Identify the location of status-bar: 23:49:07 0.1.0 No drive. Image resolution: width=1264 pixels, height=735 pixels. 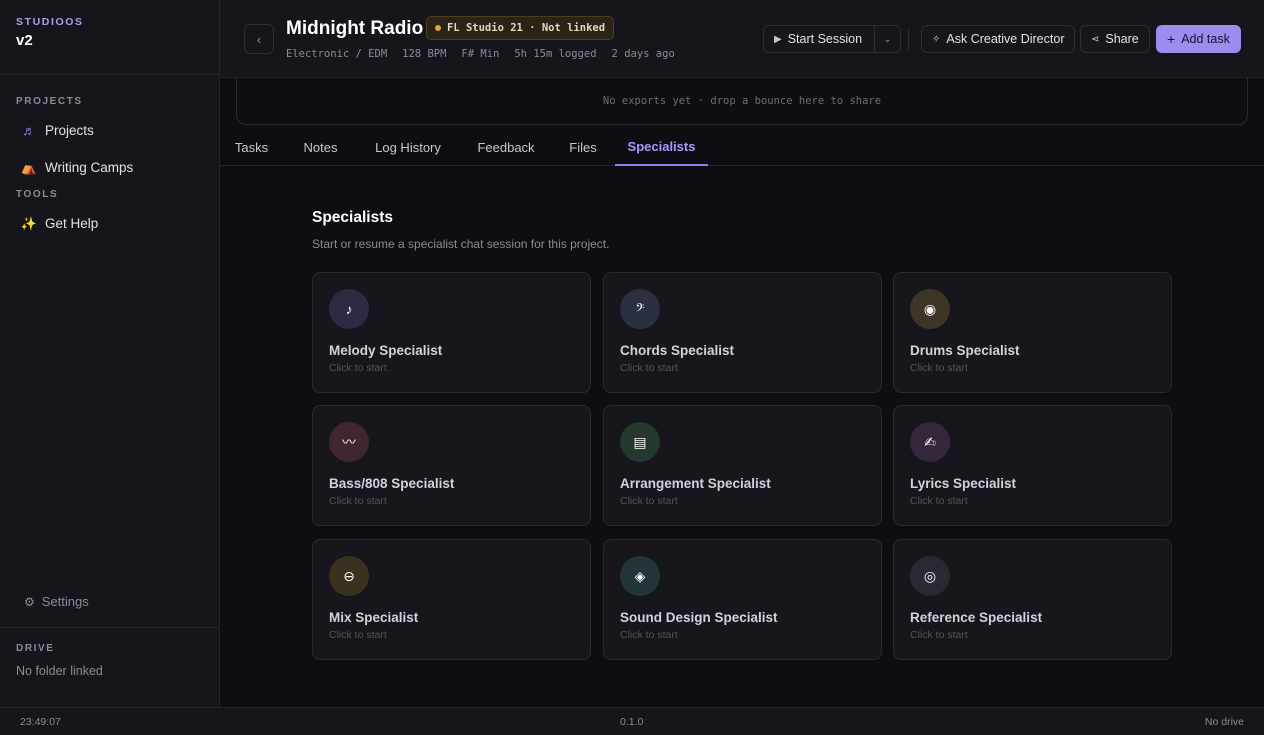
(632, 721).